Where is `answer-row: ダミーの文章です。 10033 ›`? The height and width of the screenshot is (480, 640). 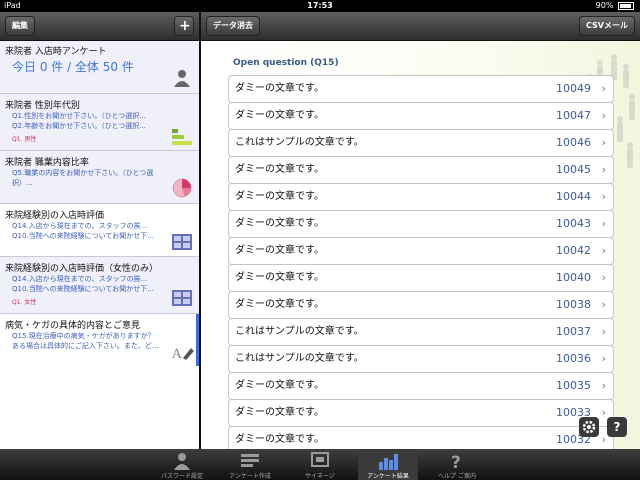
answer-row: ダミーの文章です。 10033 › is located at coordinates (421, 413).